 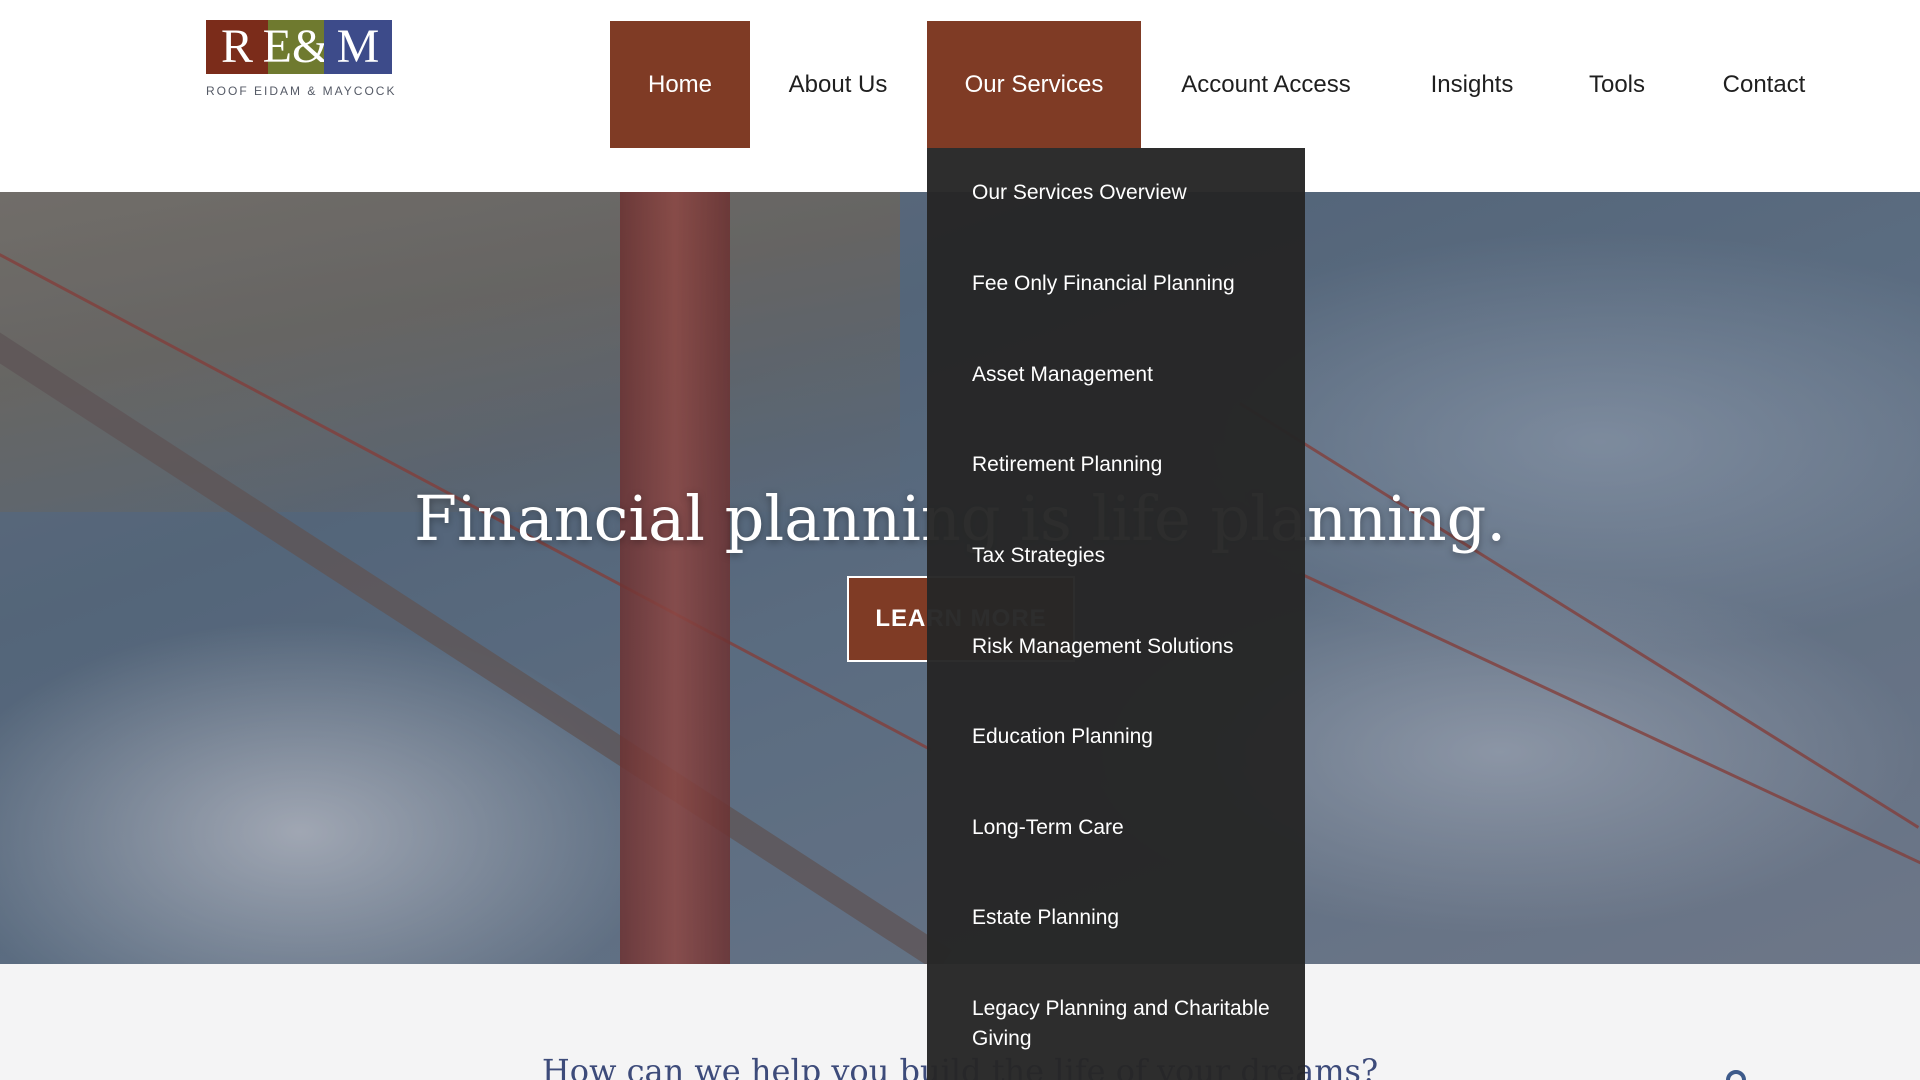 What do you see at coordinates (1116, 1024) in the screenshot?
I see `menu-item-legacy-planning: Legacy Planning and Charitable Giving` at bounding box center [1116, 1024].